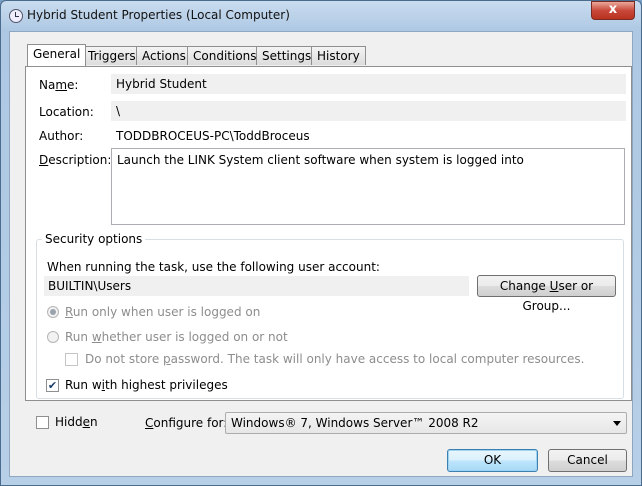 This screenshot has height=486, width=642. I want to click on description-label: Description:, so click(75, 160).